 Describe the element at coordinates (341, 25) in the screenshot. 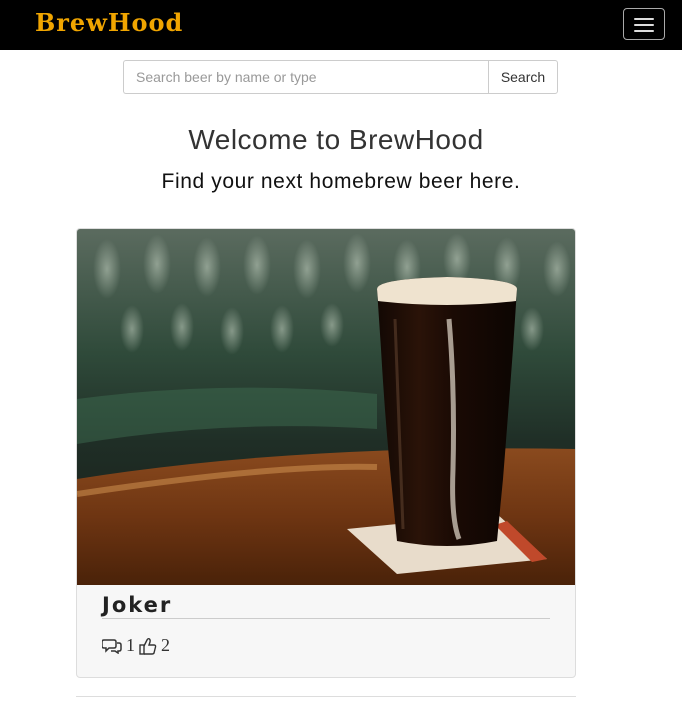

I see `navbar: BrewHood` at that location.